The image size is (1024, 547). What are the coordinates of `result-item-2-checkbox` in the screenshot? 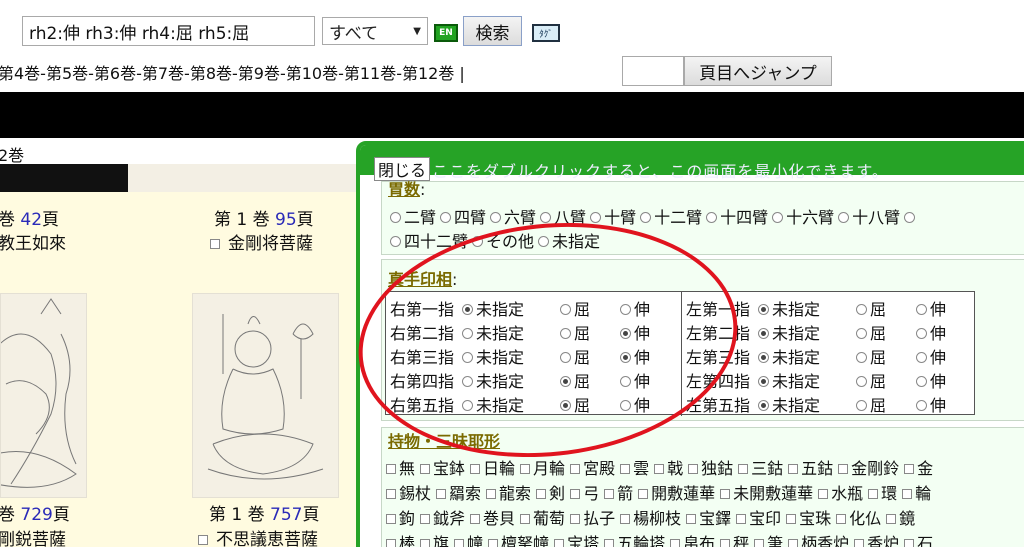 It's located at (215, 244).